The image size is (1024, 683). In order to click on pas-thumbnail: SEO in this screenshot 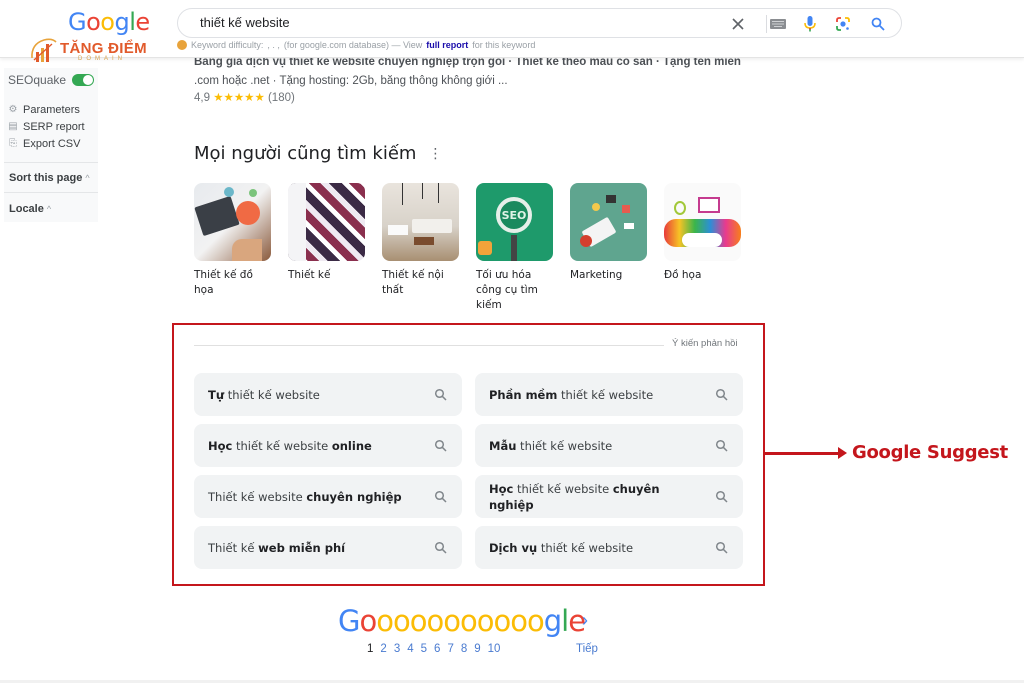, I will do `click(514, 222)`.